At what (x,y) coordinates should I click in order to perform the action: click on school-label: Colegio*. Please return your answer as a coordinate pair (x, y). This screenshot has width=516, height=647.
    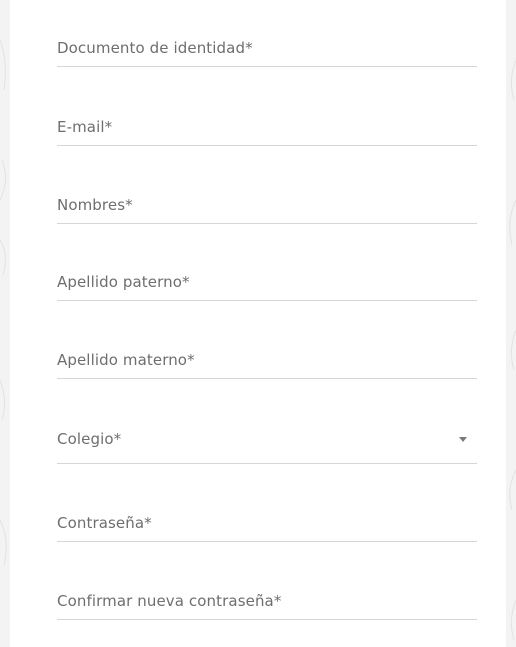
    Looking at the image, I should click on (89, 439).